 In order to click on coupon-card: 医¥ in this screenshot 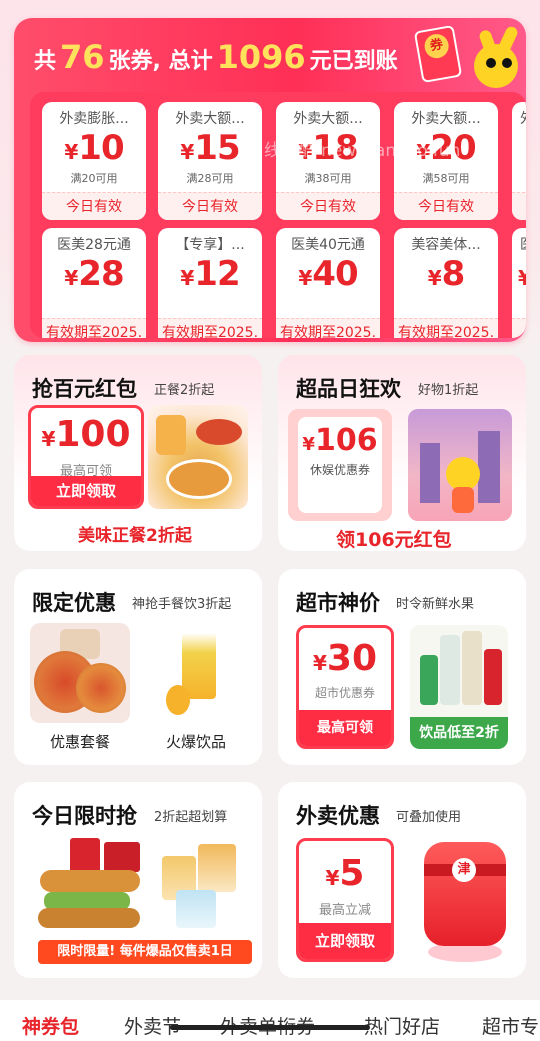, I will do `click(519, 283)`.